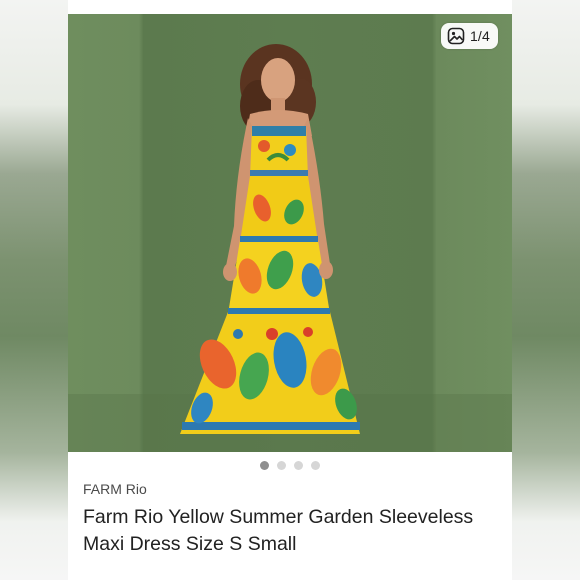 The image size is (580, 580). What do you see at coordinates (479, 36) in the screenshot?
I see `image-counter-text: 1/4` at bounding box center [479, 36].